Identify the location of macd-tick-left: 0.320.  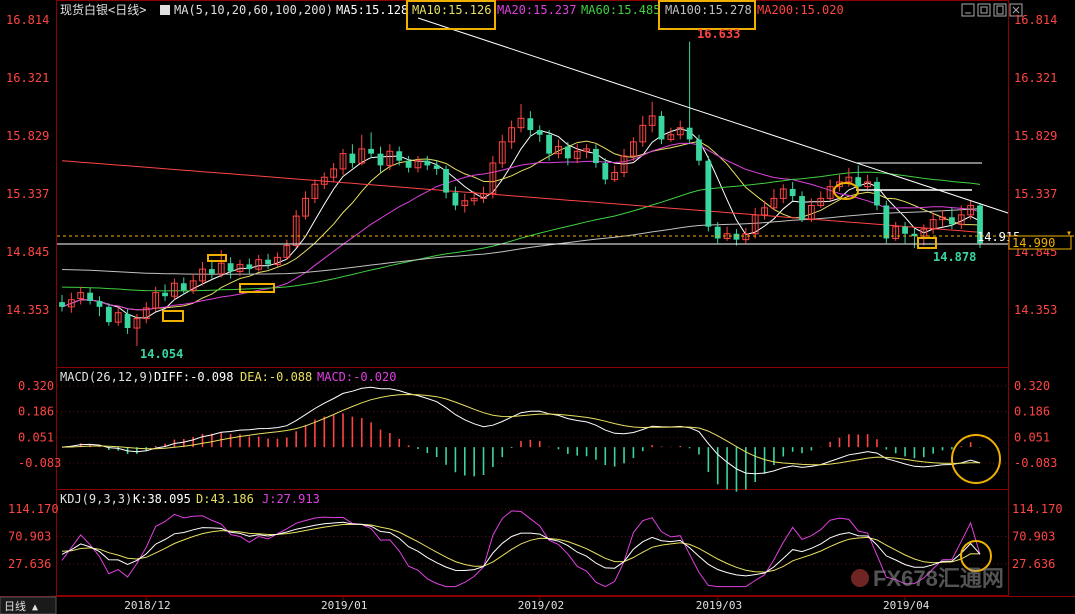
(36, 386).